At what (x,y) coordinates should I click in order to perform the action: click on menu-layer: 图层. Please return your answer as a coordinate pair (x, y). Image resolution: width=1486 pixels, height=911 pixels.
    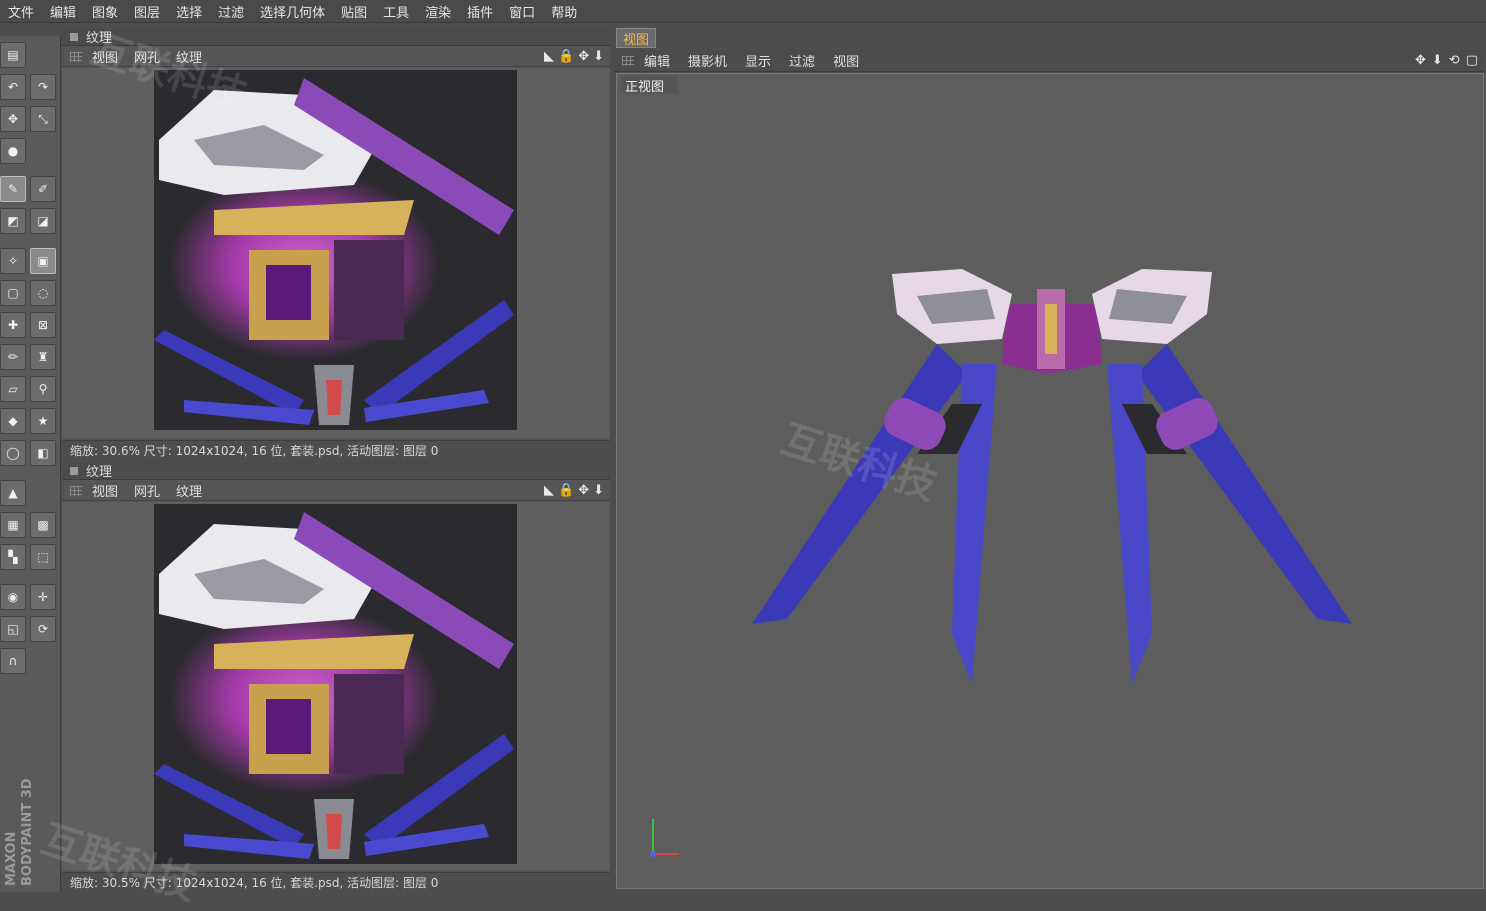
    Looking at the image, I should click on (147, 11).